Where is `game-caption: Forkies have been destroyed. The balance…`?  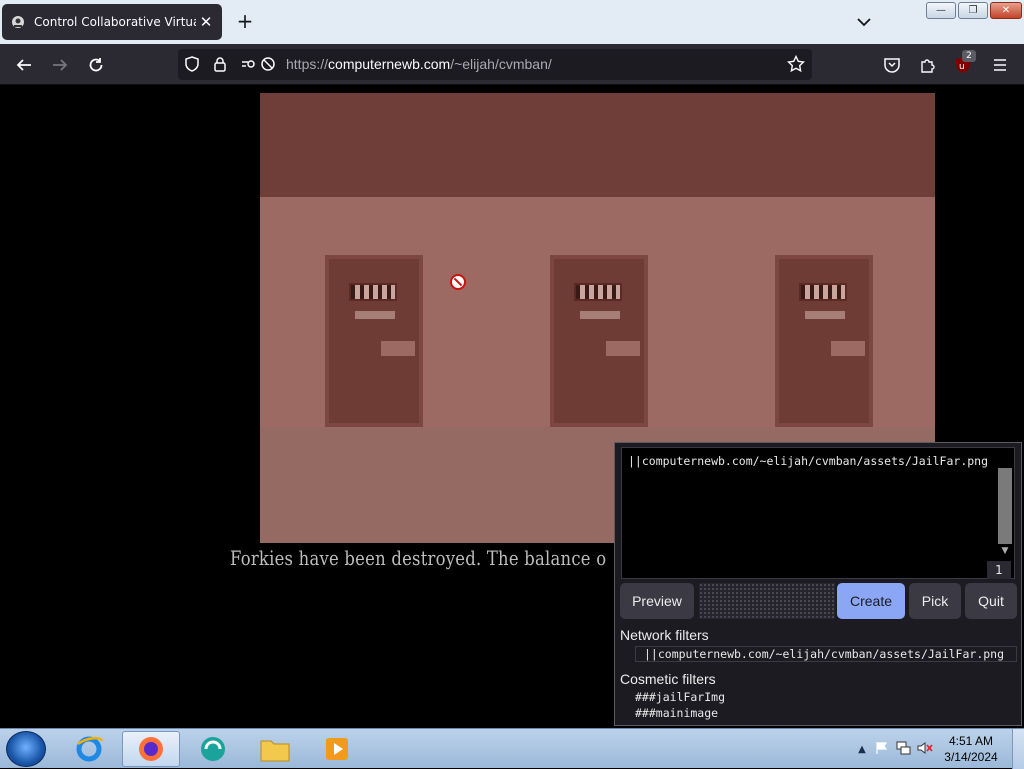 game-caption: Forkies have been destroyed. The balance… is located at coordinates (418, 558).